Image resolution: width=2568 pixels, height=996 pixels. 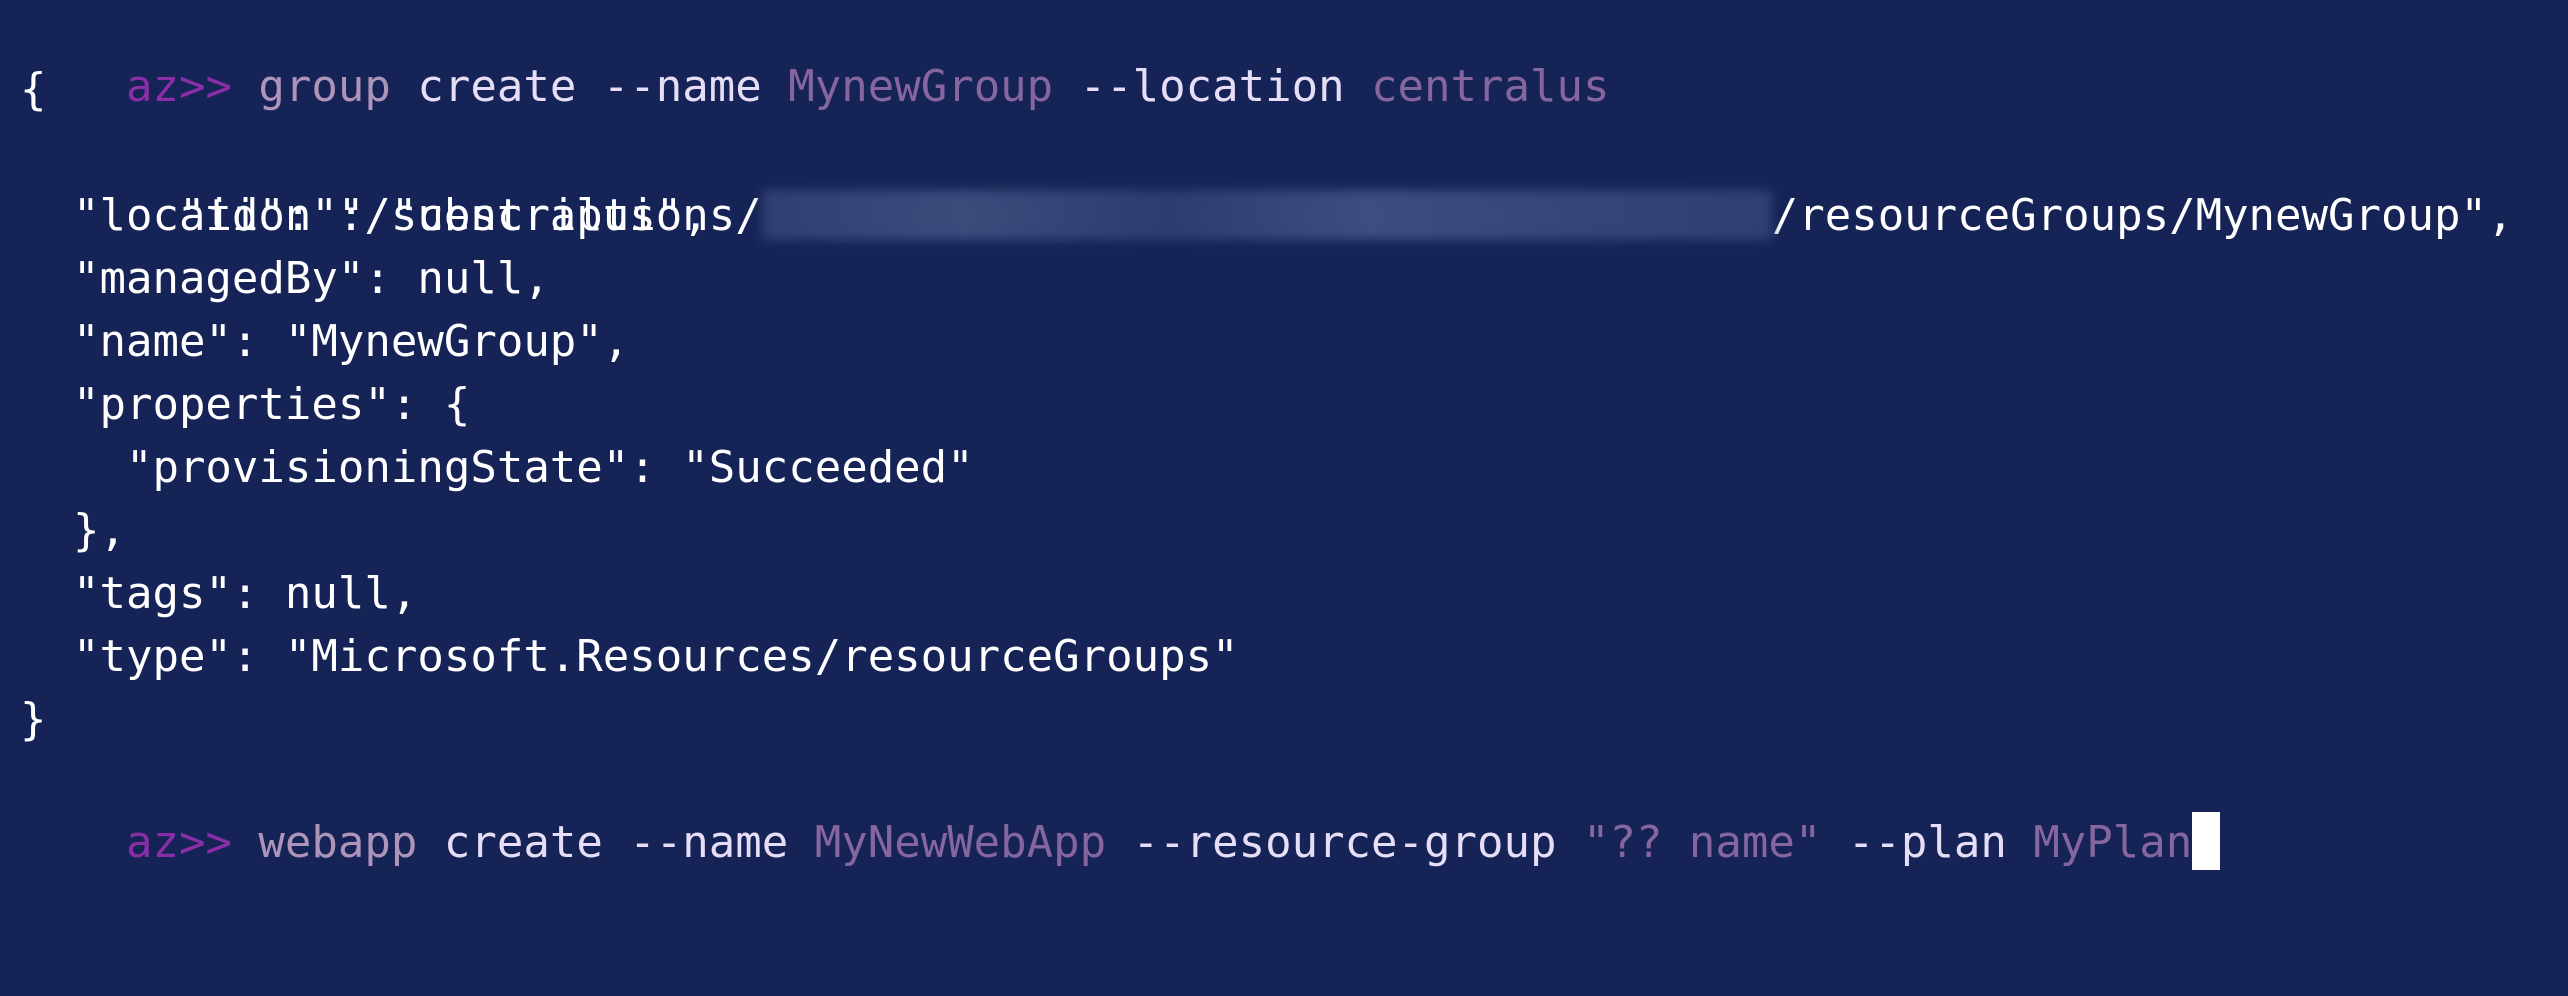 What do you see at coordinates (2206, 841) in the screenshot?
I see `text-cursor` at bounding box center [2206, 841].